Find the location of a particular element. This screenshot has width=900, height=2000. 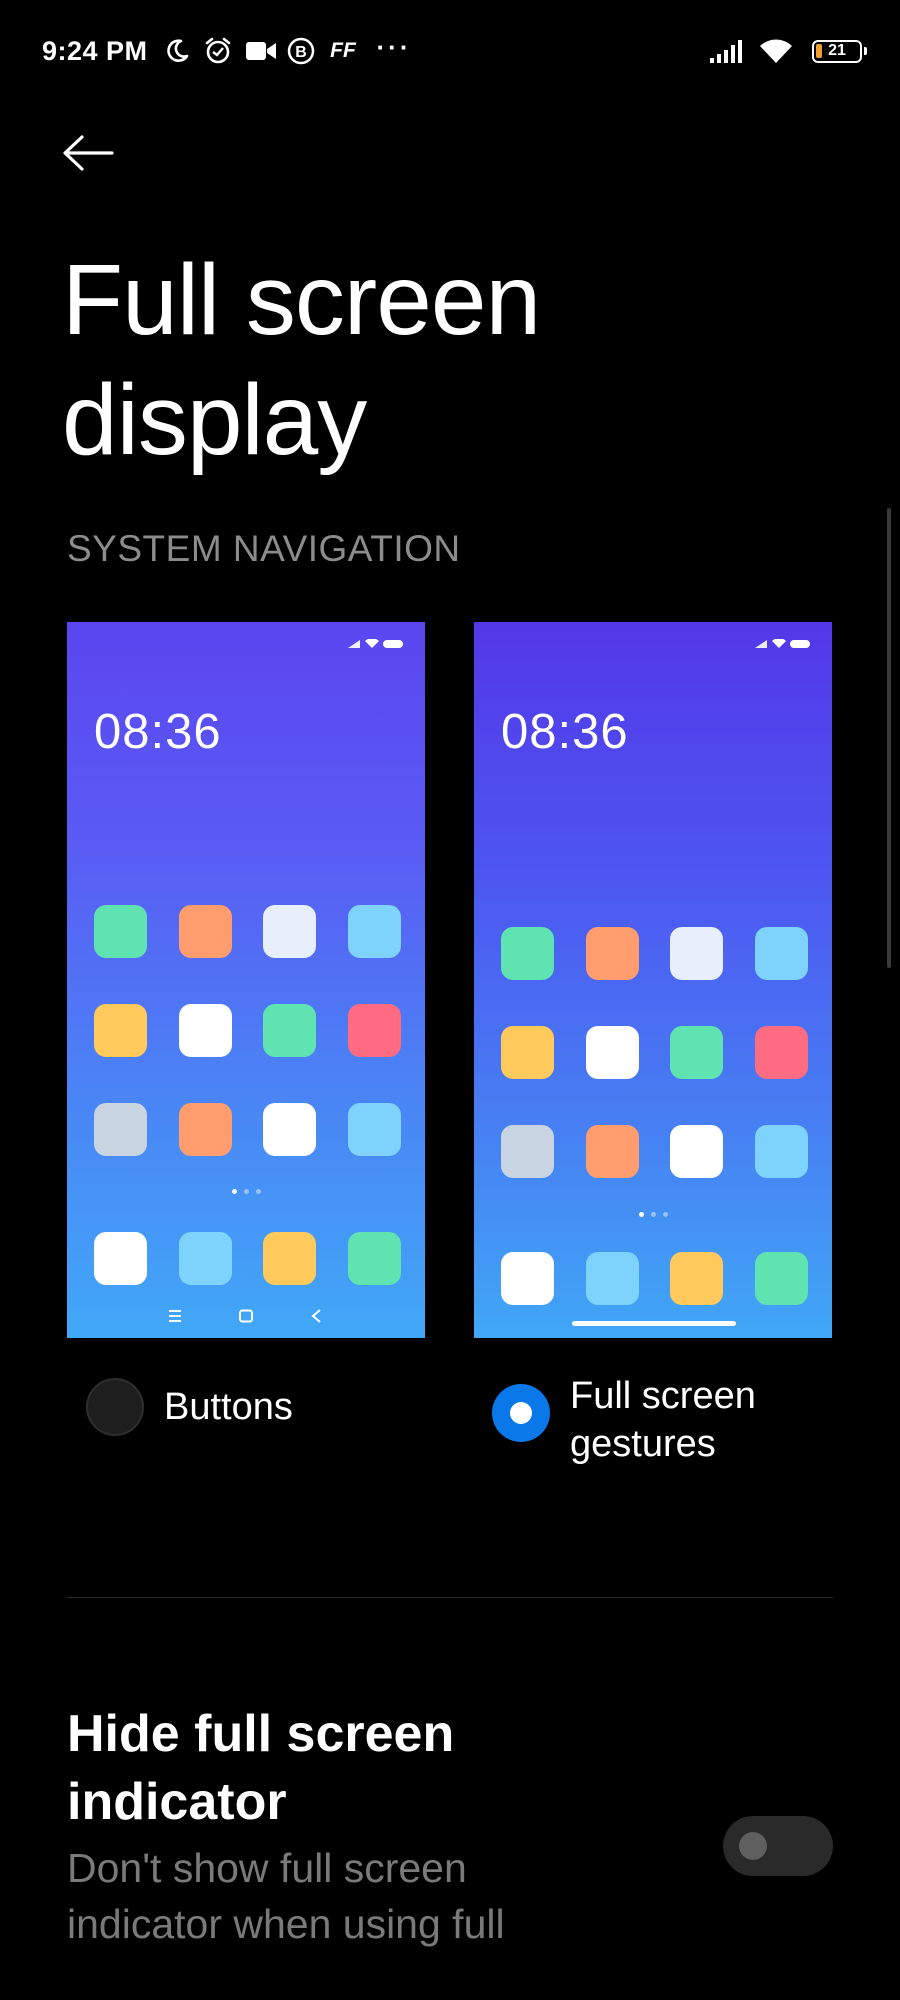

option-full-screen-gestures: Full screen gestures is located at coordinates (624, 1420).